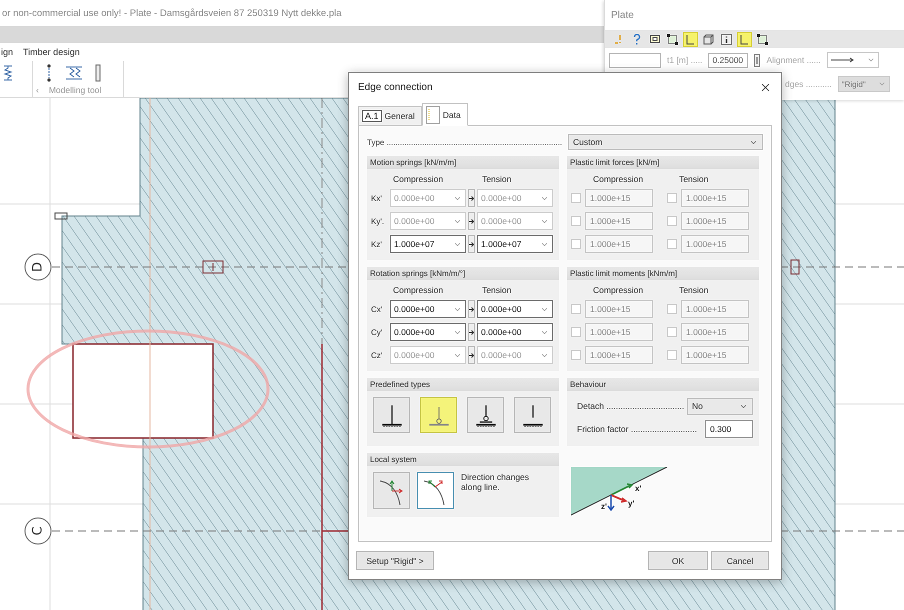 The height and width of the screenshot is (610, 904). I want to click on window-title: or non-commercial use only! - Plate - Damsgårdsveien 87 250319 Nytt dekke.pla, so click(172, 13).